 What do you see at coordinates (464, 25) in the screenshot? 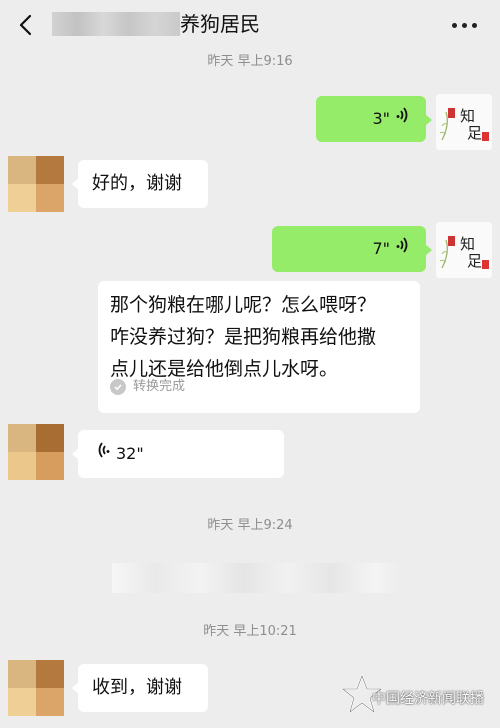
I see `more-dots-icon` at bounding box center [464, 25].